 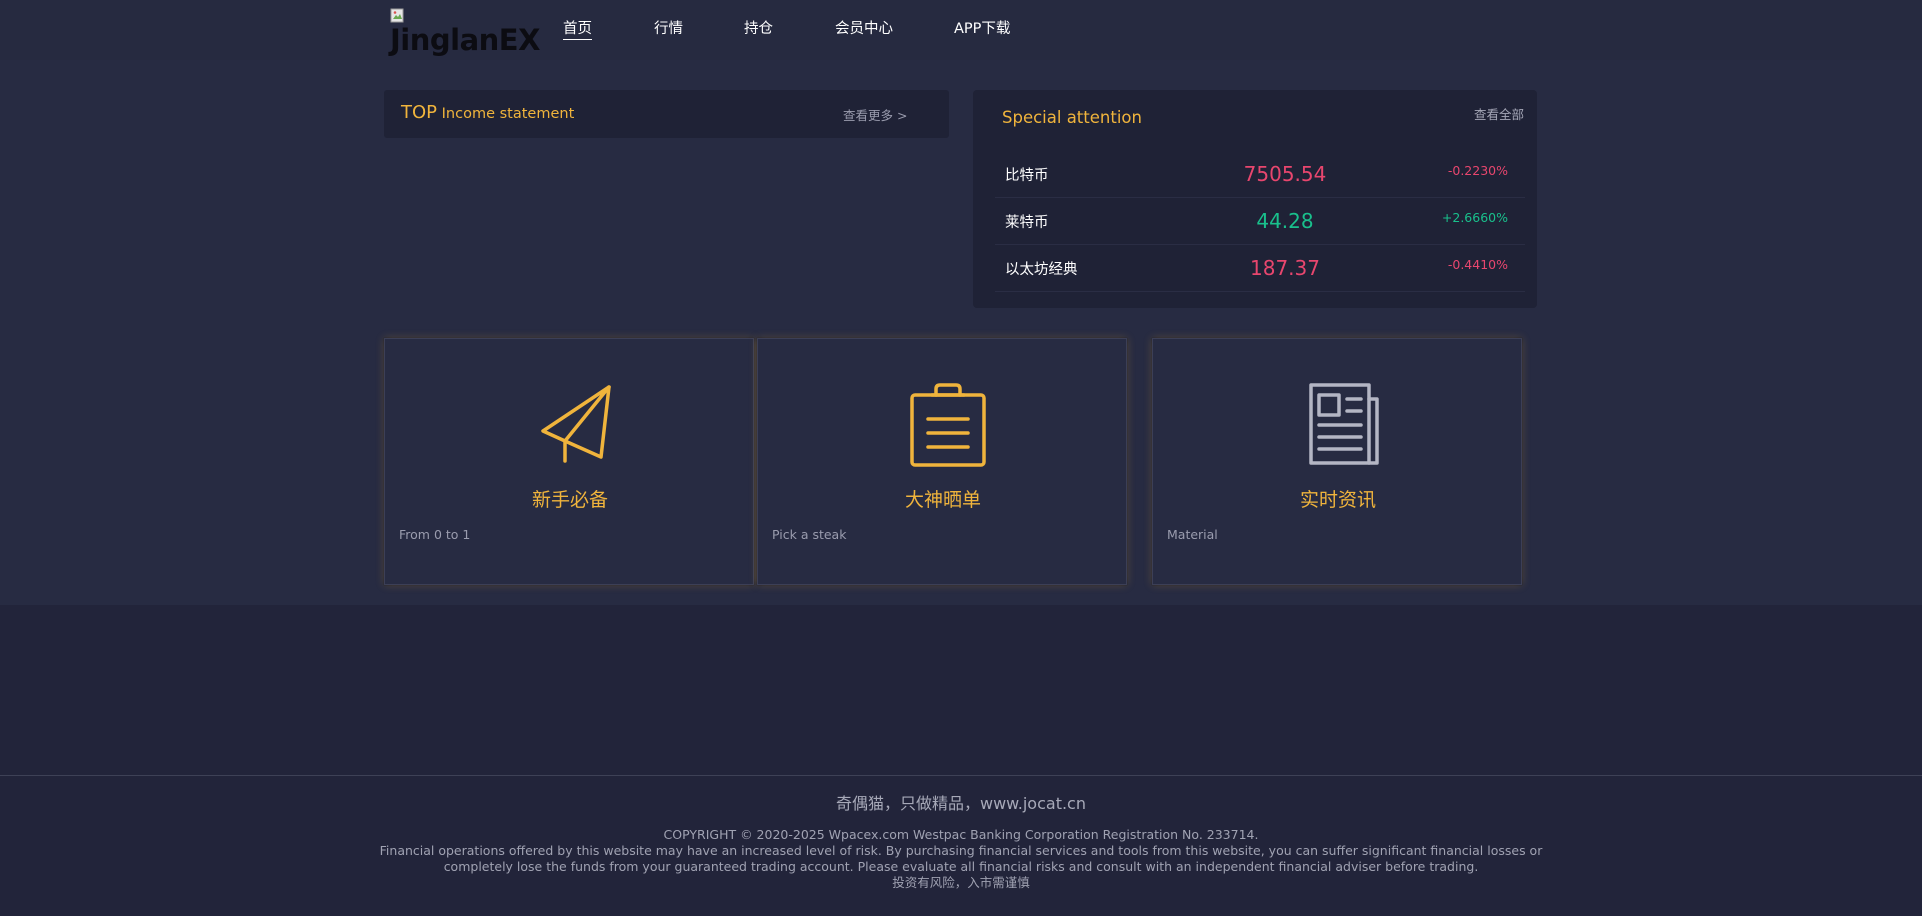 What do you see at coordinates (758, 29) in the screenshot?
I see `nav-positions: 持仓` at bounding box center [758, 29].